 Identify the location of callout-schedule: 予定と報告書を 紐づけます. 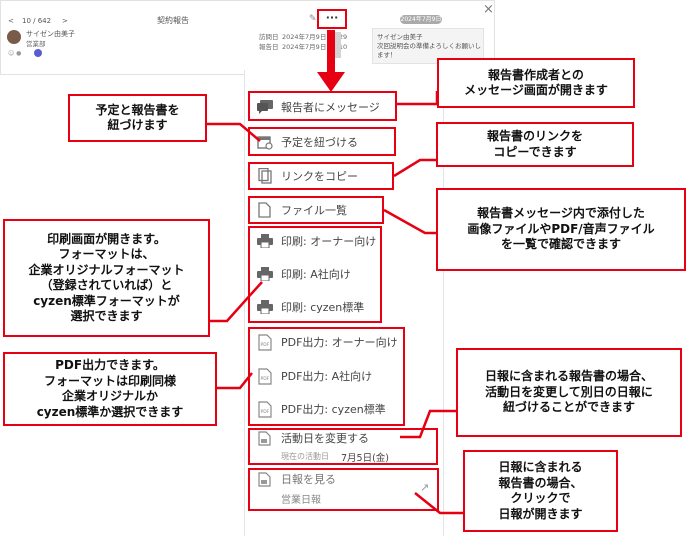
(137, 118).